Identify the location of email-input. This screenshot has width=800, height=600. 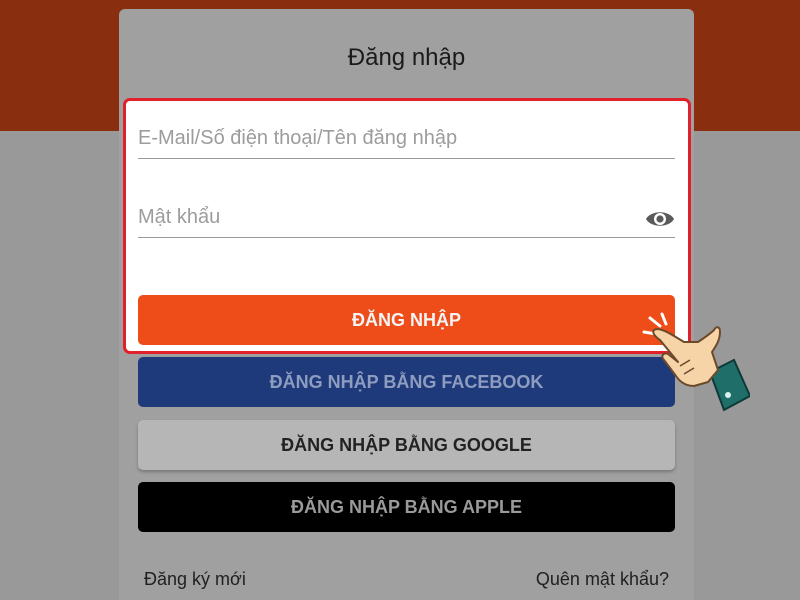
(406, 138).